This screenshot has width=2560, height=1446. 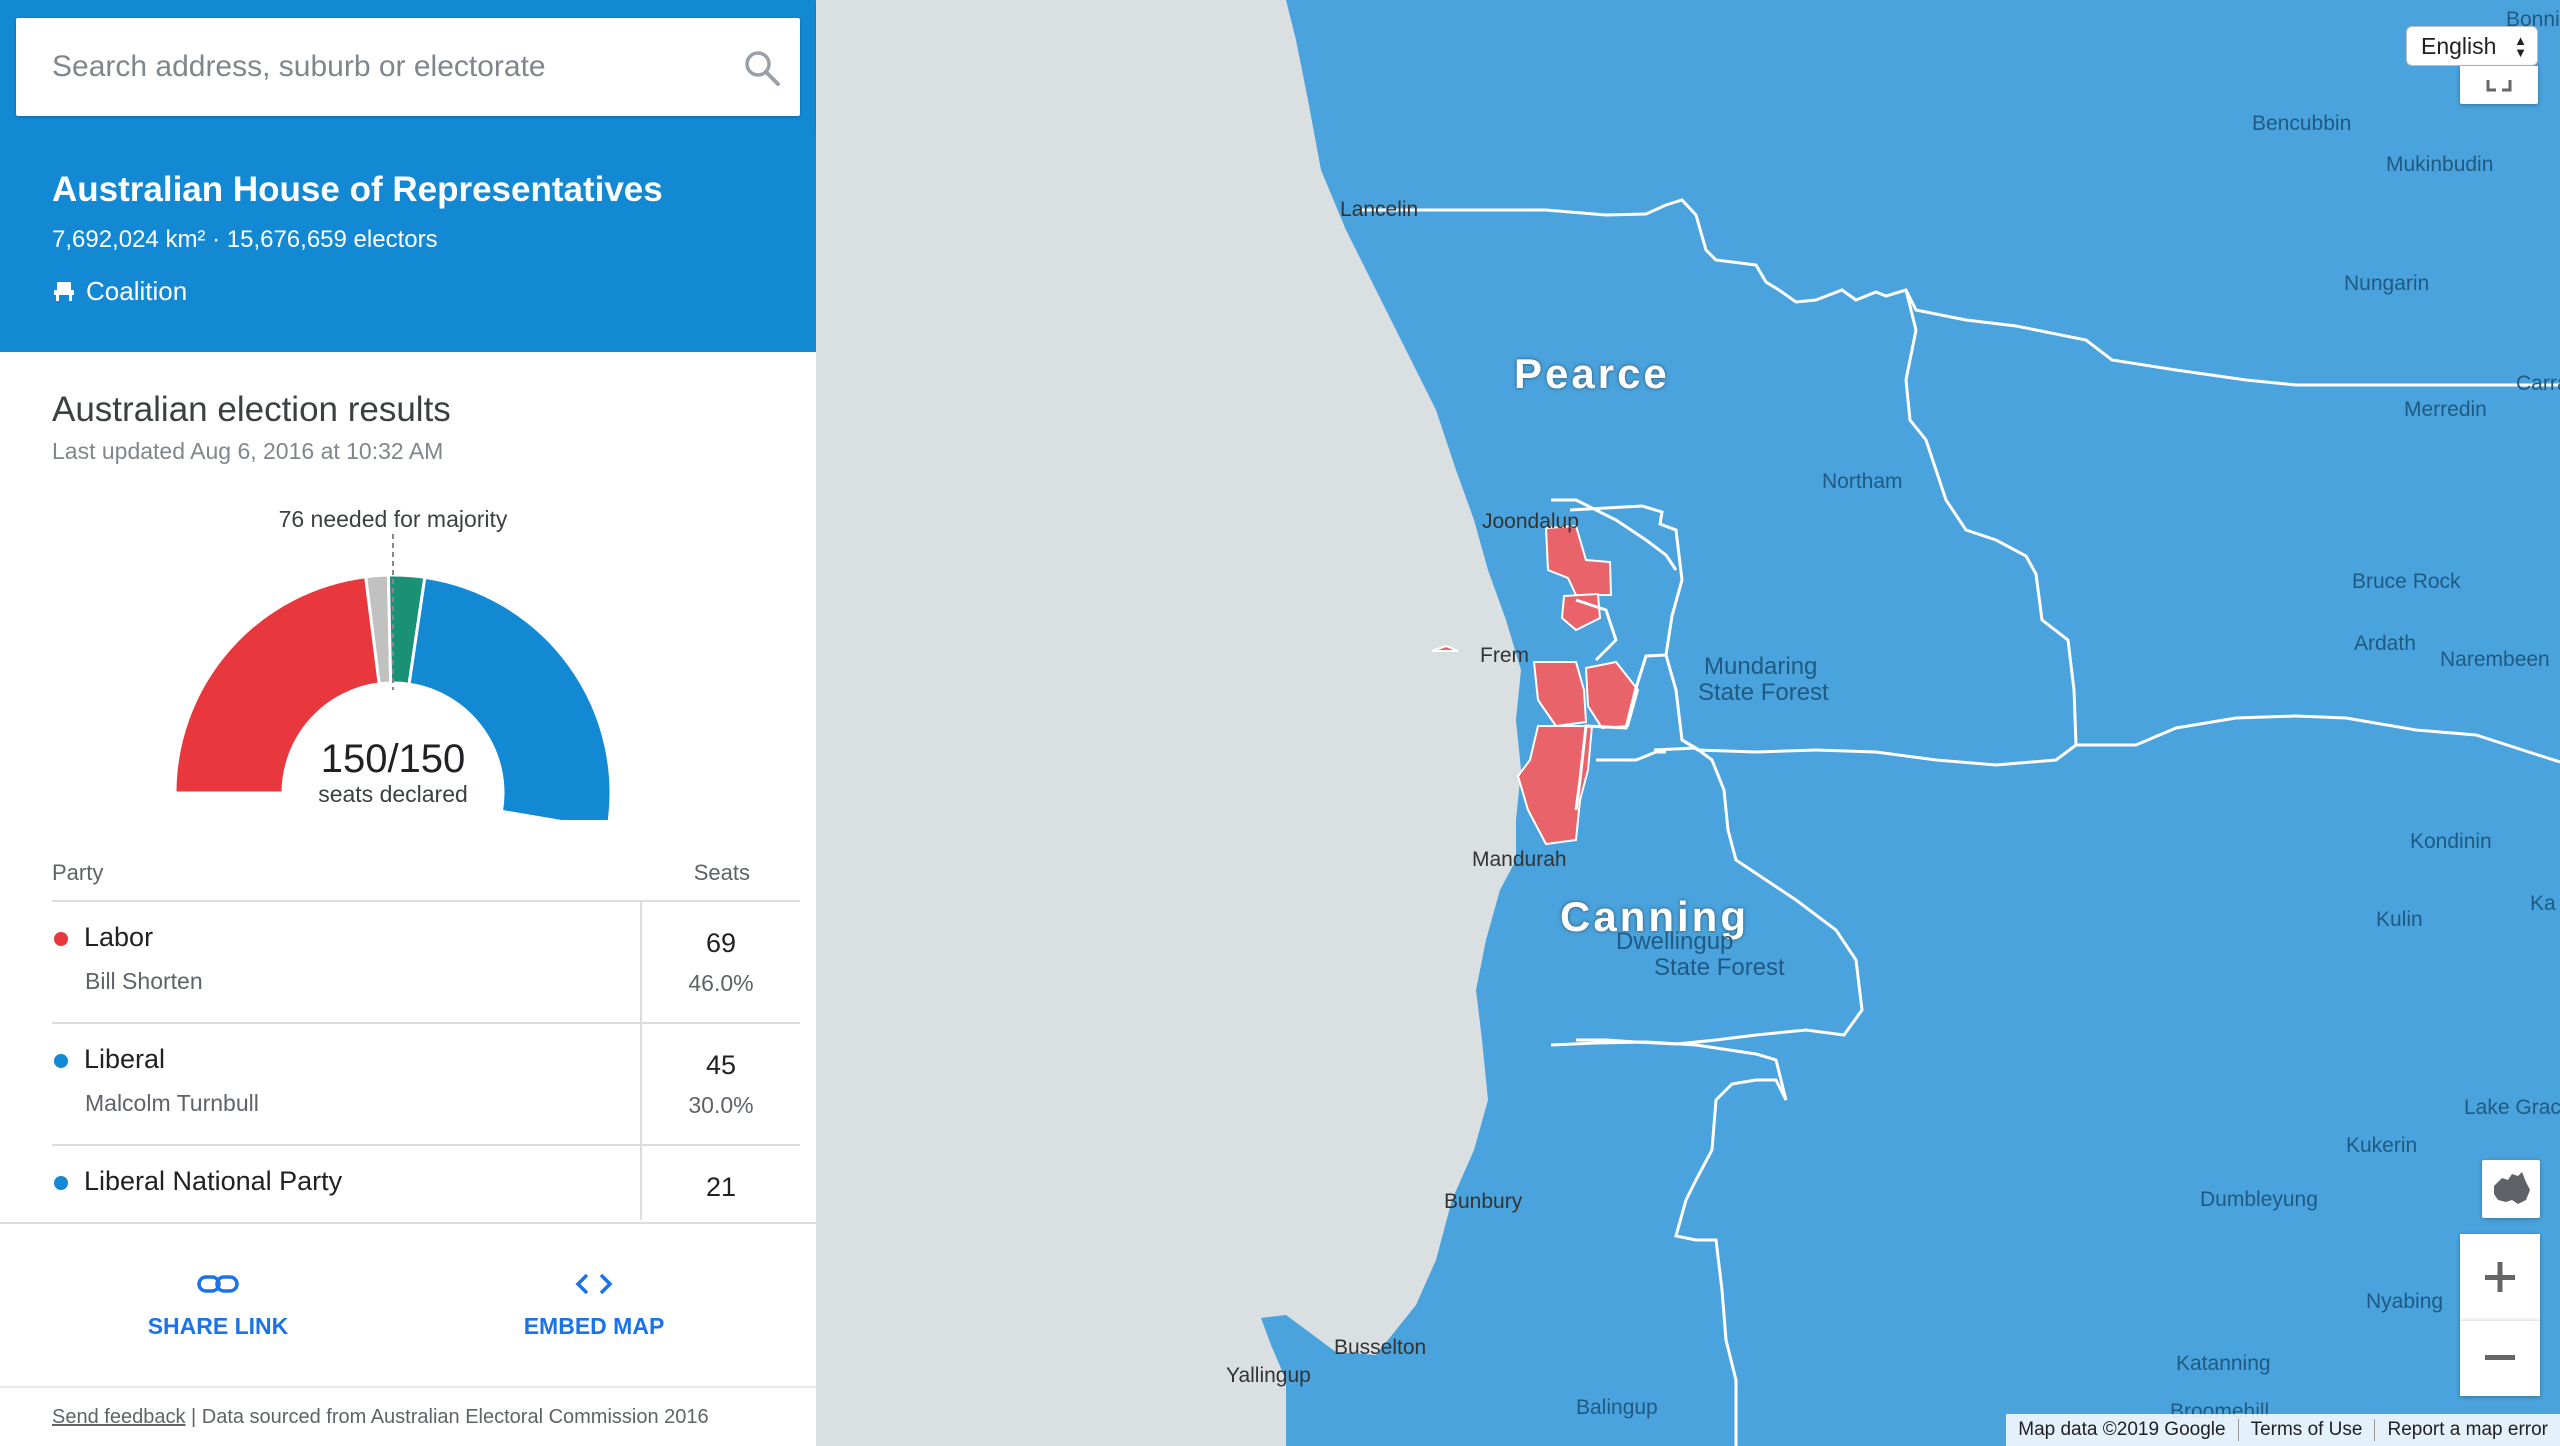 What do you see at coordinates (1379, 209) in the screenshot?
I see `town-lancelin: Lancelin` at bounding box center [1379, 209].